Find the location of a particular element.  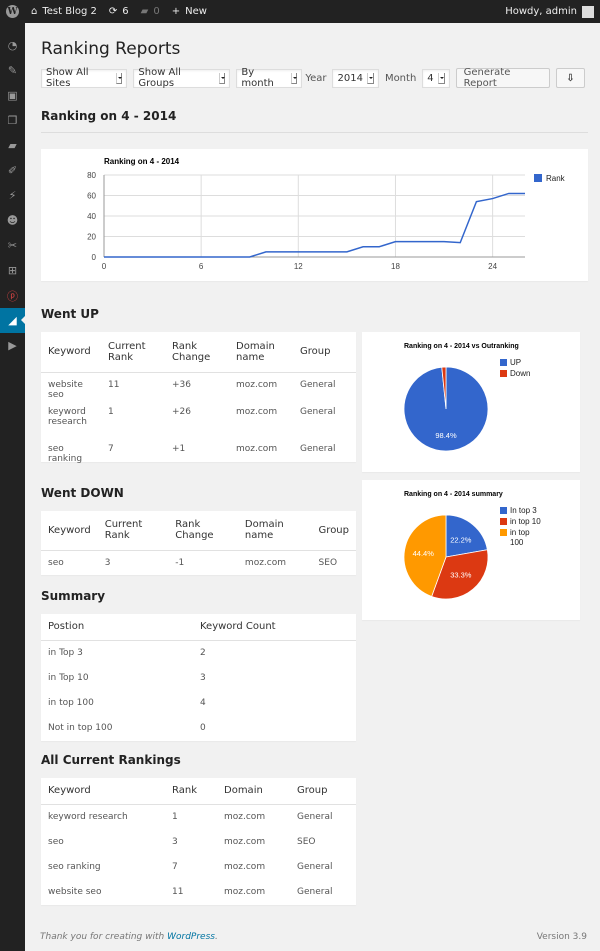

site-name: Test Blog 2 is located at coordinates (69, 11).